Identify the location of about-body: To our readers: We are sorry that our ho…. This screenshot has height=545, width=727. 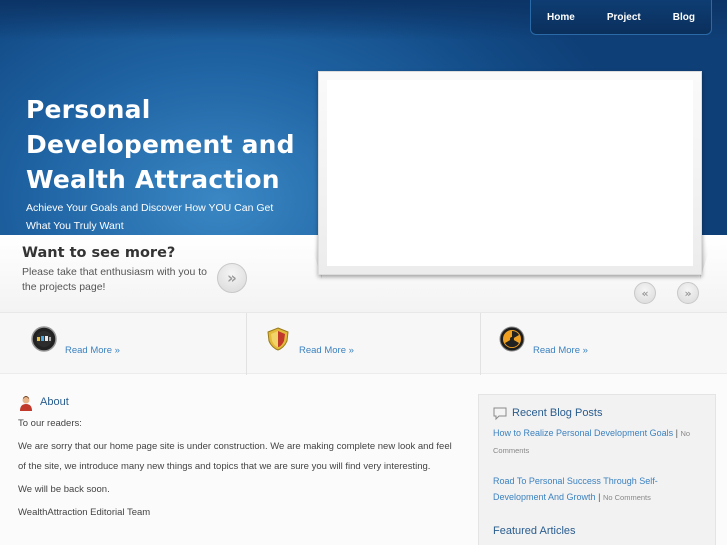
(238, 470).